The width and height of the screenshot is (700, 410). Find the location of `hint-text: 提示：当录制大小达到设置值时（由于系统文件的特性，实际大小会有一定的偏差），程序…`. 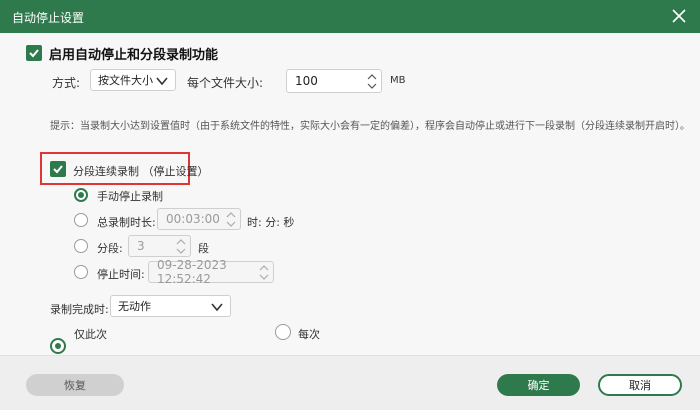

hint-text: 提示：当录制大小达到设置值时（由于系统文件的特性，实际大小会有一定的偏差），程序… is located at coordinates (370, 126).